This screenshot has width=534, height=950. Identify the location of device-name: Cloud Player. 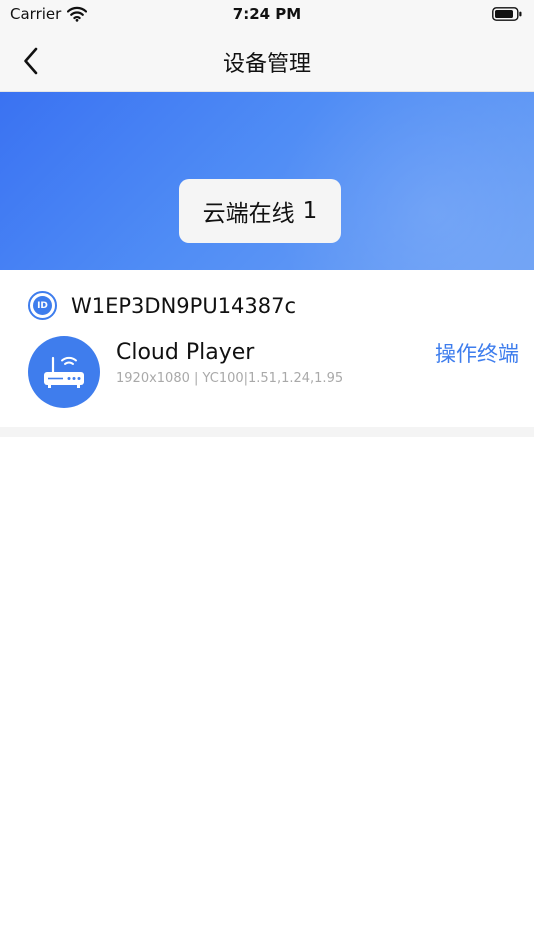
(185, 352).